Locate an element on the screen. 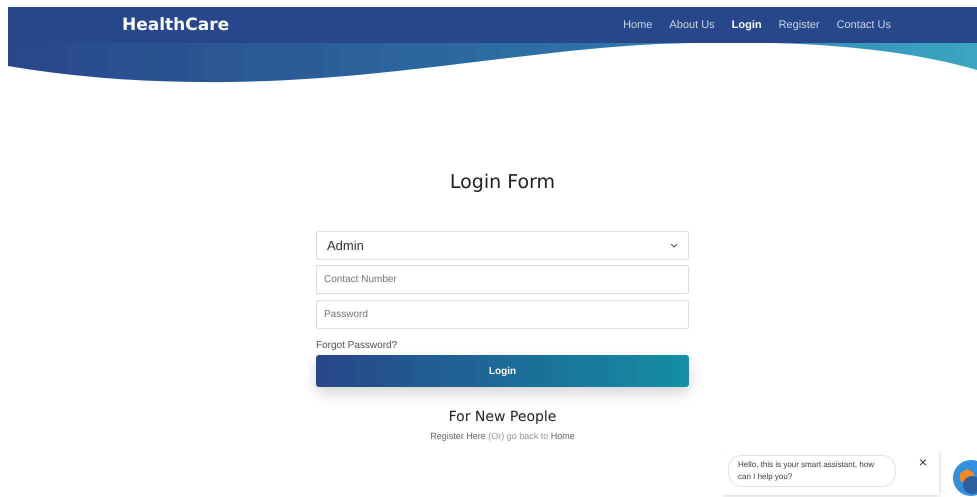 This screenshot has width=977, height=497. chevron-down-icon is located at coordinates (674, 245).